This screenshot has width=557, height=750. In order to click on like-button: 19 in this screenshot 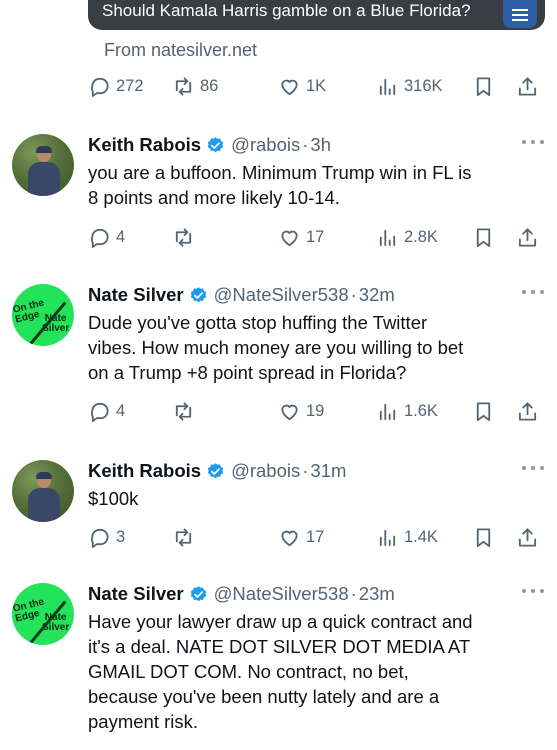, I will do `click(301, 411)`.